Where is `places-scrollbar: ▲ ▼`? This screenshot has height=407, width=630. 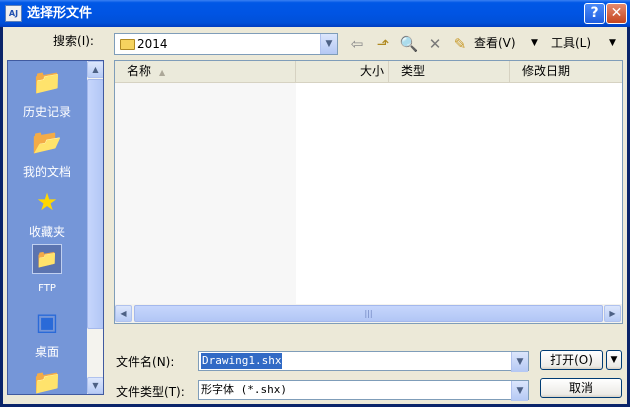 places-scrollbar: ▲ ▼ is located at coordinates (95, 227).